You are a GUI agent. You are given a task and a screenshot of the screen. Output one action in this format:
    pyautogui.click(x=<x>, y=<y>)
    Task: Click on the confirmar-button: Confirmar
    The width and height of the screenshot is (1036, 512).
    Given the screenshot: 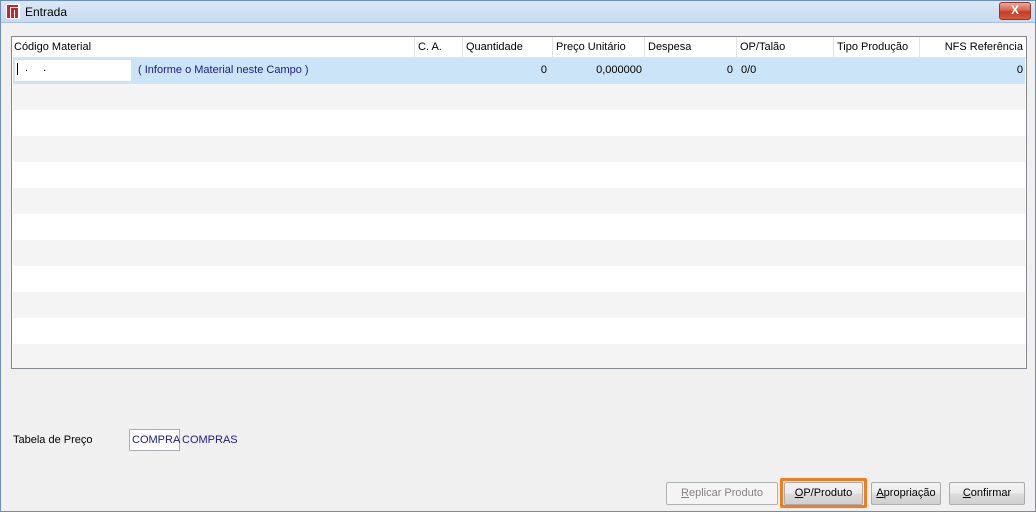 What is the action you would take?
    pyautogui.click(x=987, y=493)
    